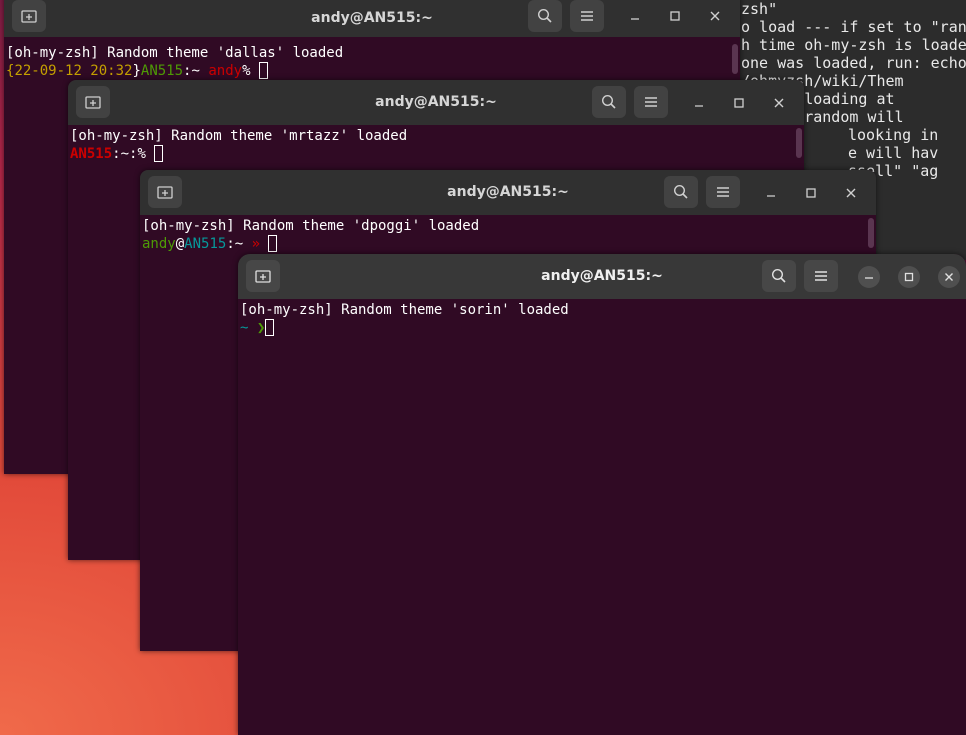 The width and height of the screenshot is (966, 735). Describe the element at coordinates (759, 9) in the screenshot. I see `editor-line: zsh"` at that location.